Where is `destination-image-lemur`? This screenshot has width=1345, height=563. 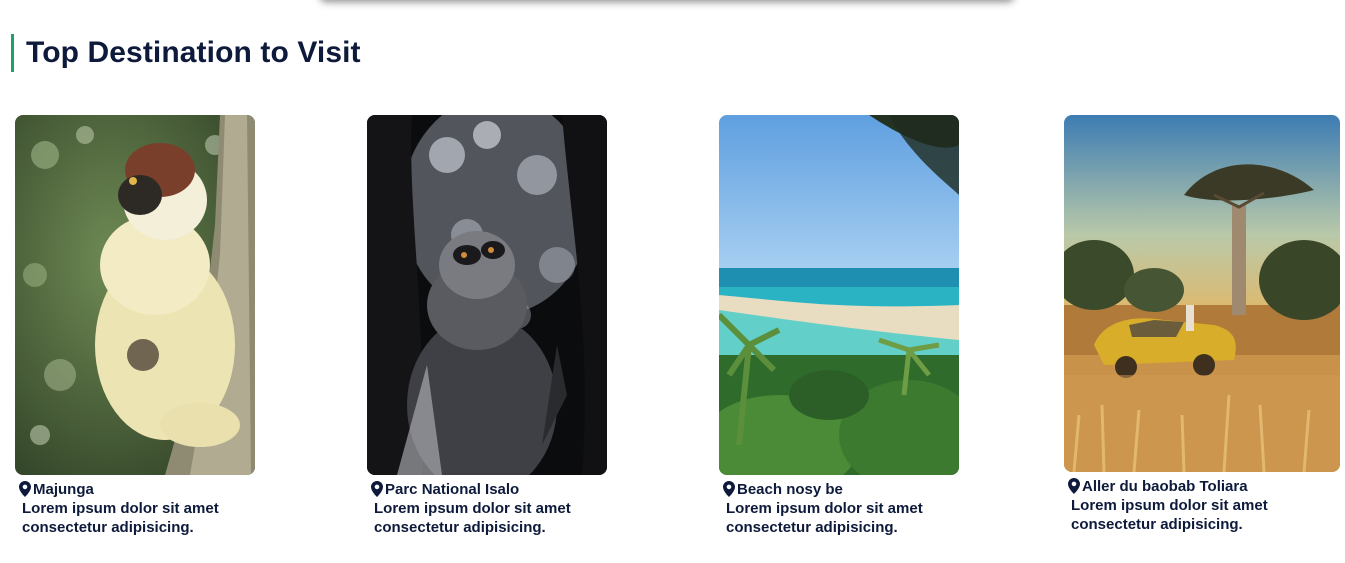 destination-image-lemur is located at coordinates (135, 295).